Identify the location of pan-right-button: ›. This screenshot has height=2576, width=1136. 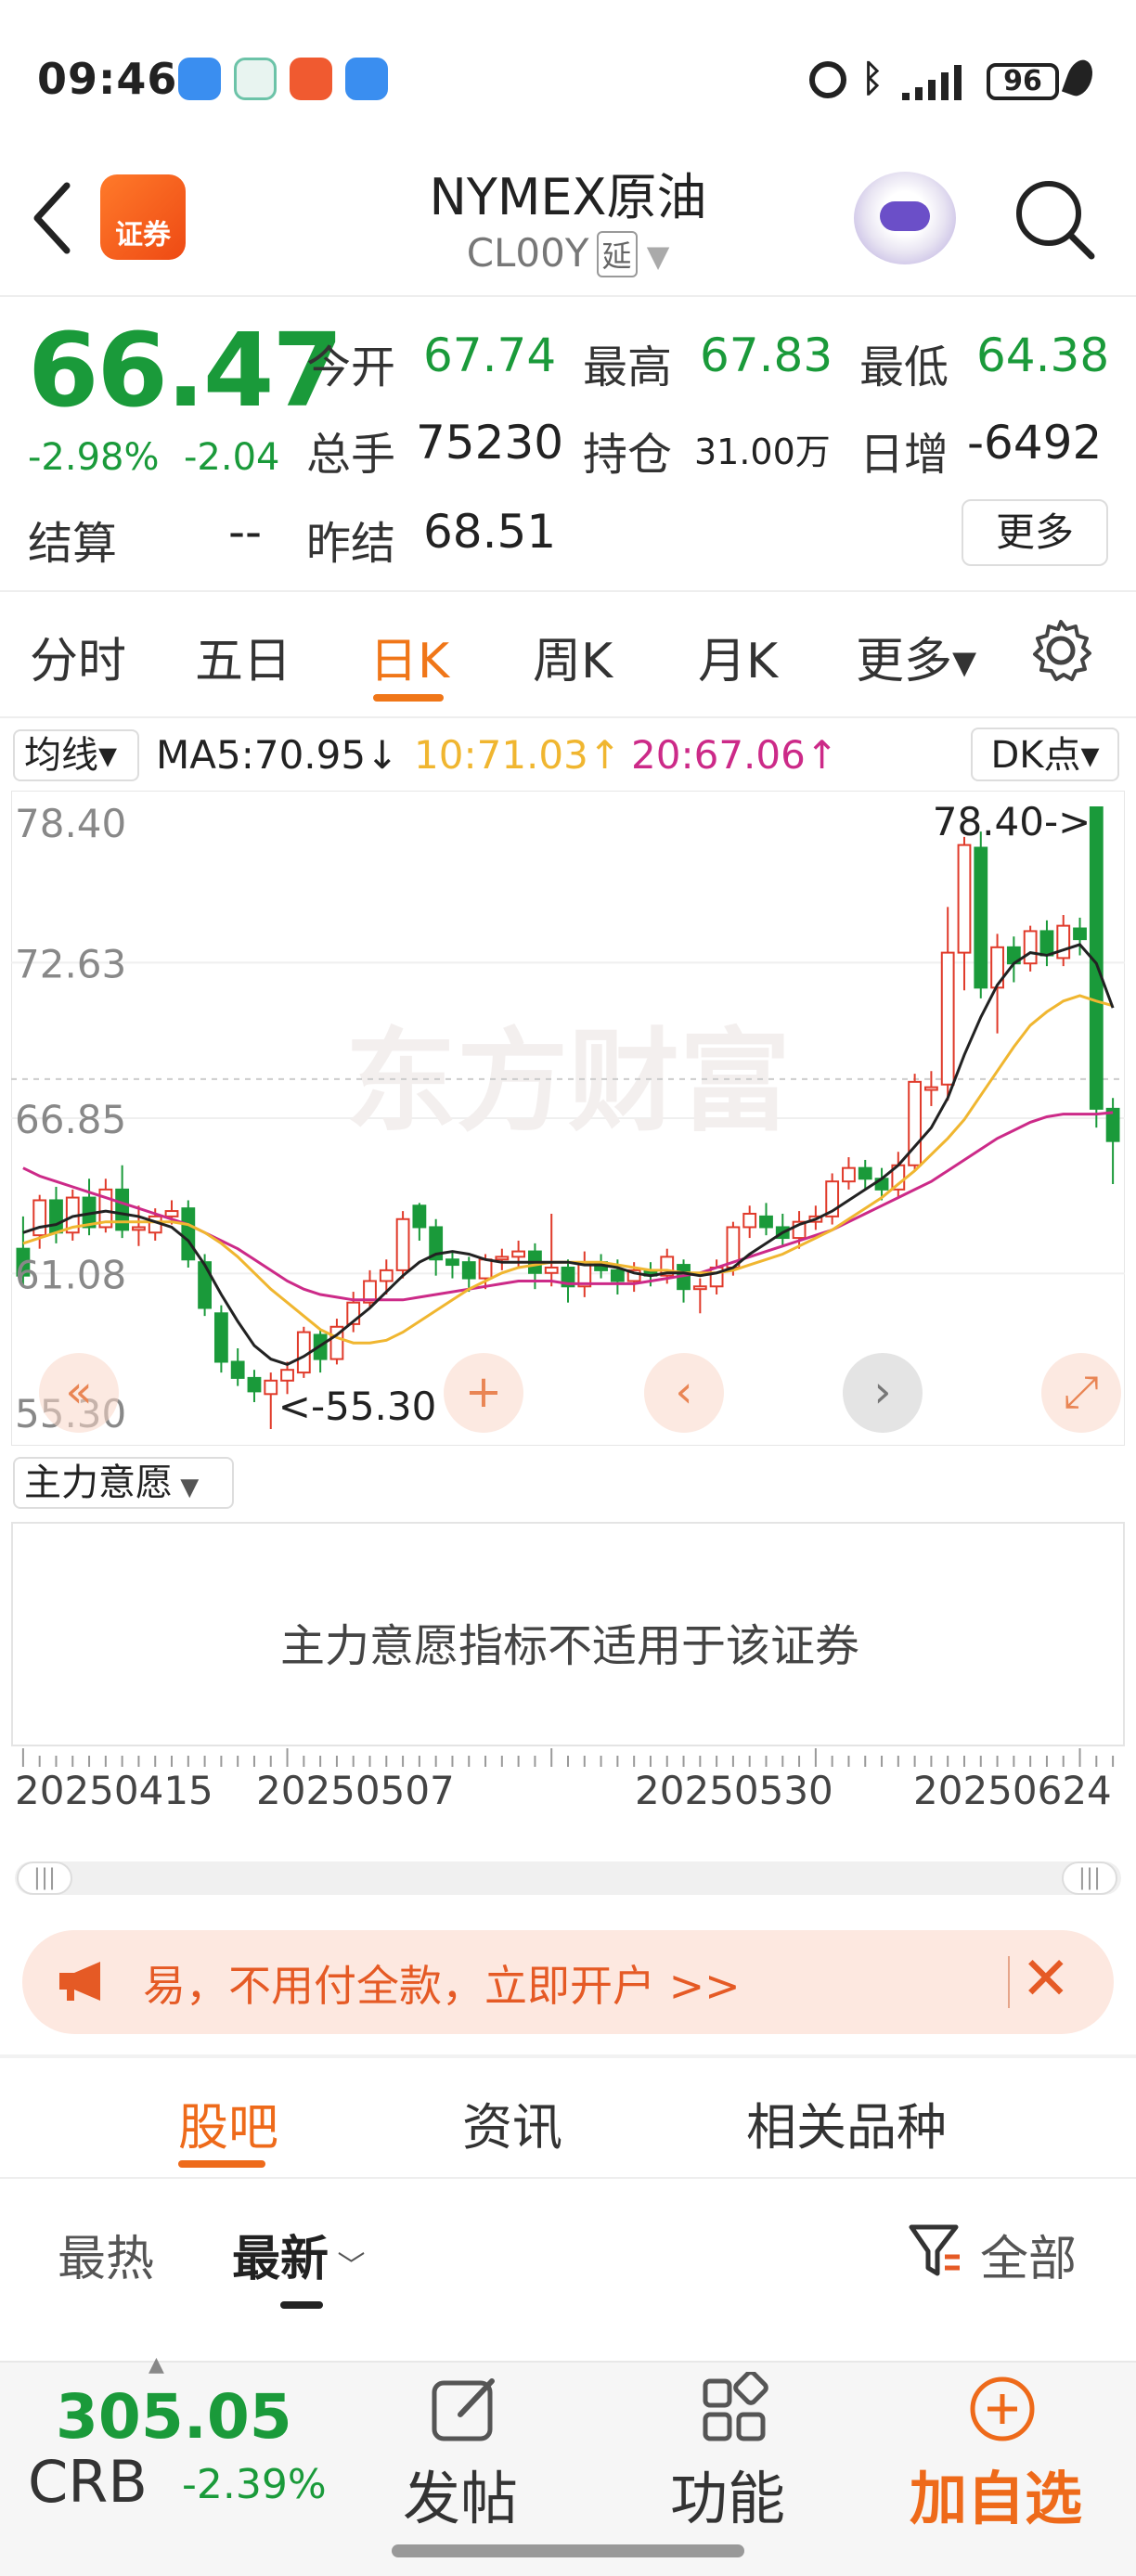
(883, 1393).